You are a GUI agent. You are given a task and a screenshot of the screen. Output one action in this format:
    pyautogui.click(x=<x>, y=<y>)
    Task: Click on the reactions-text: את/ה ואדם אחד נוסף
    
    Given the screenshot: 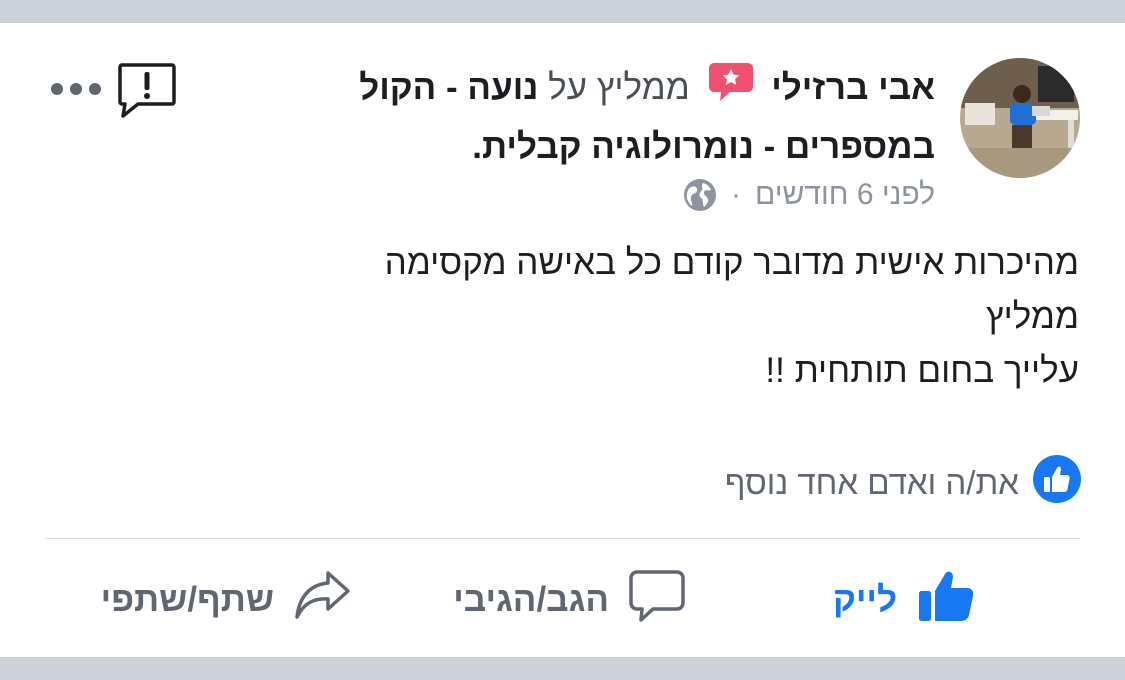 What is the action you would take?
    pyautogui.click(x=871, y=482)
    